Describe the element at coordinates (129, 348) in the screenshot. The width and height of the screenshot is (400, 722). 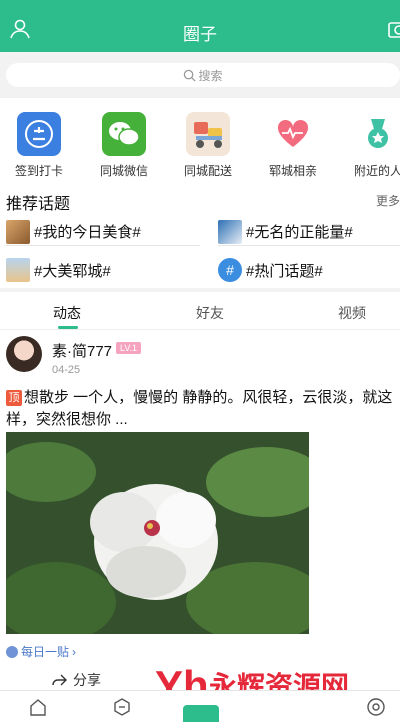
I see `level-badge: LV.1` at that location.